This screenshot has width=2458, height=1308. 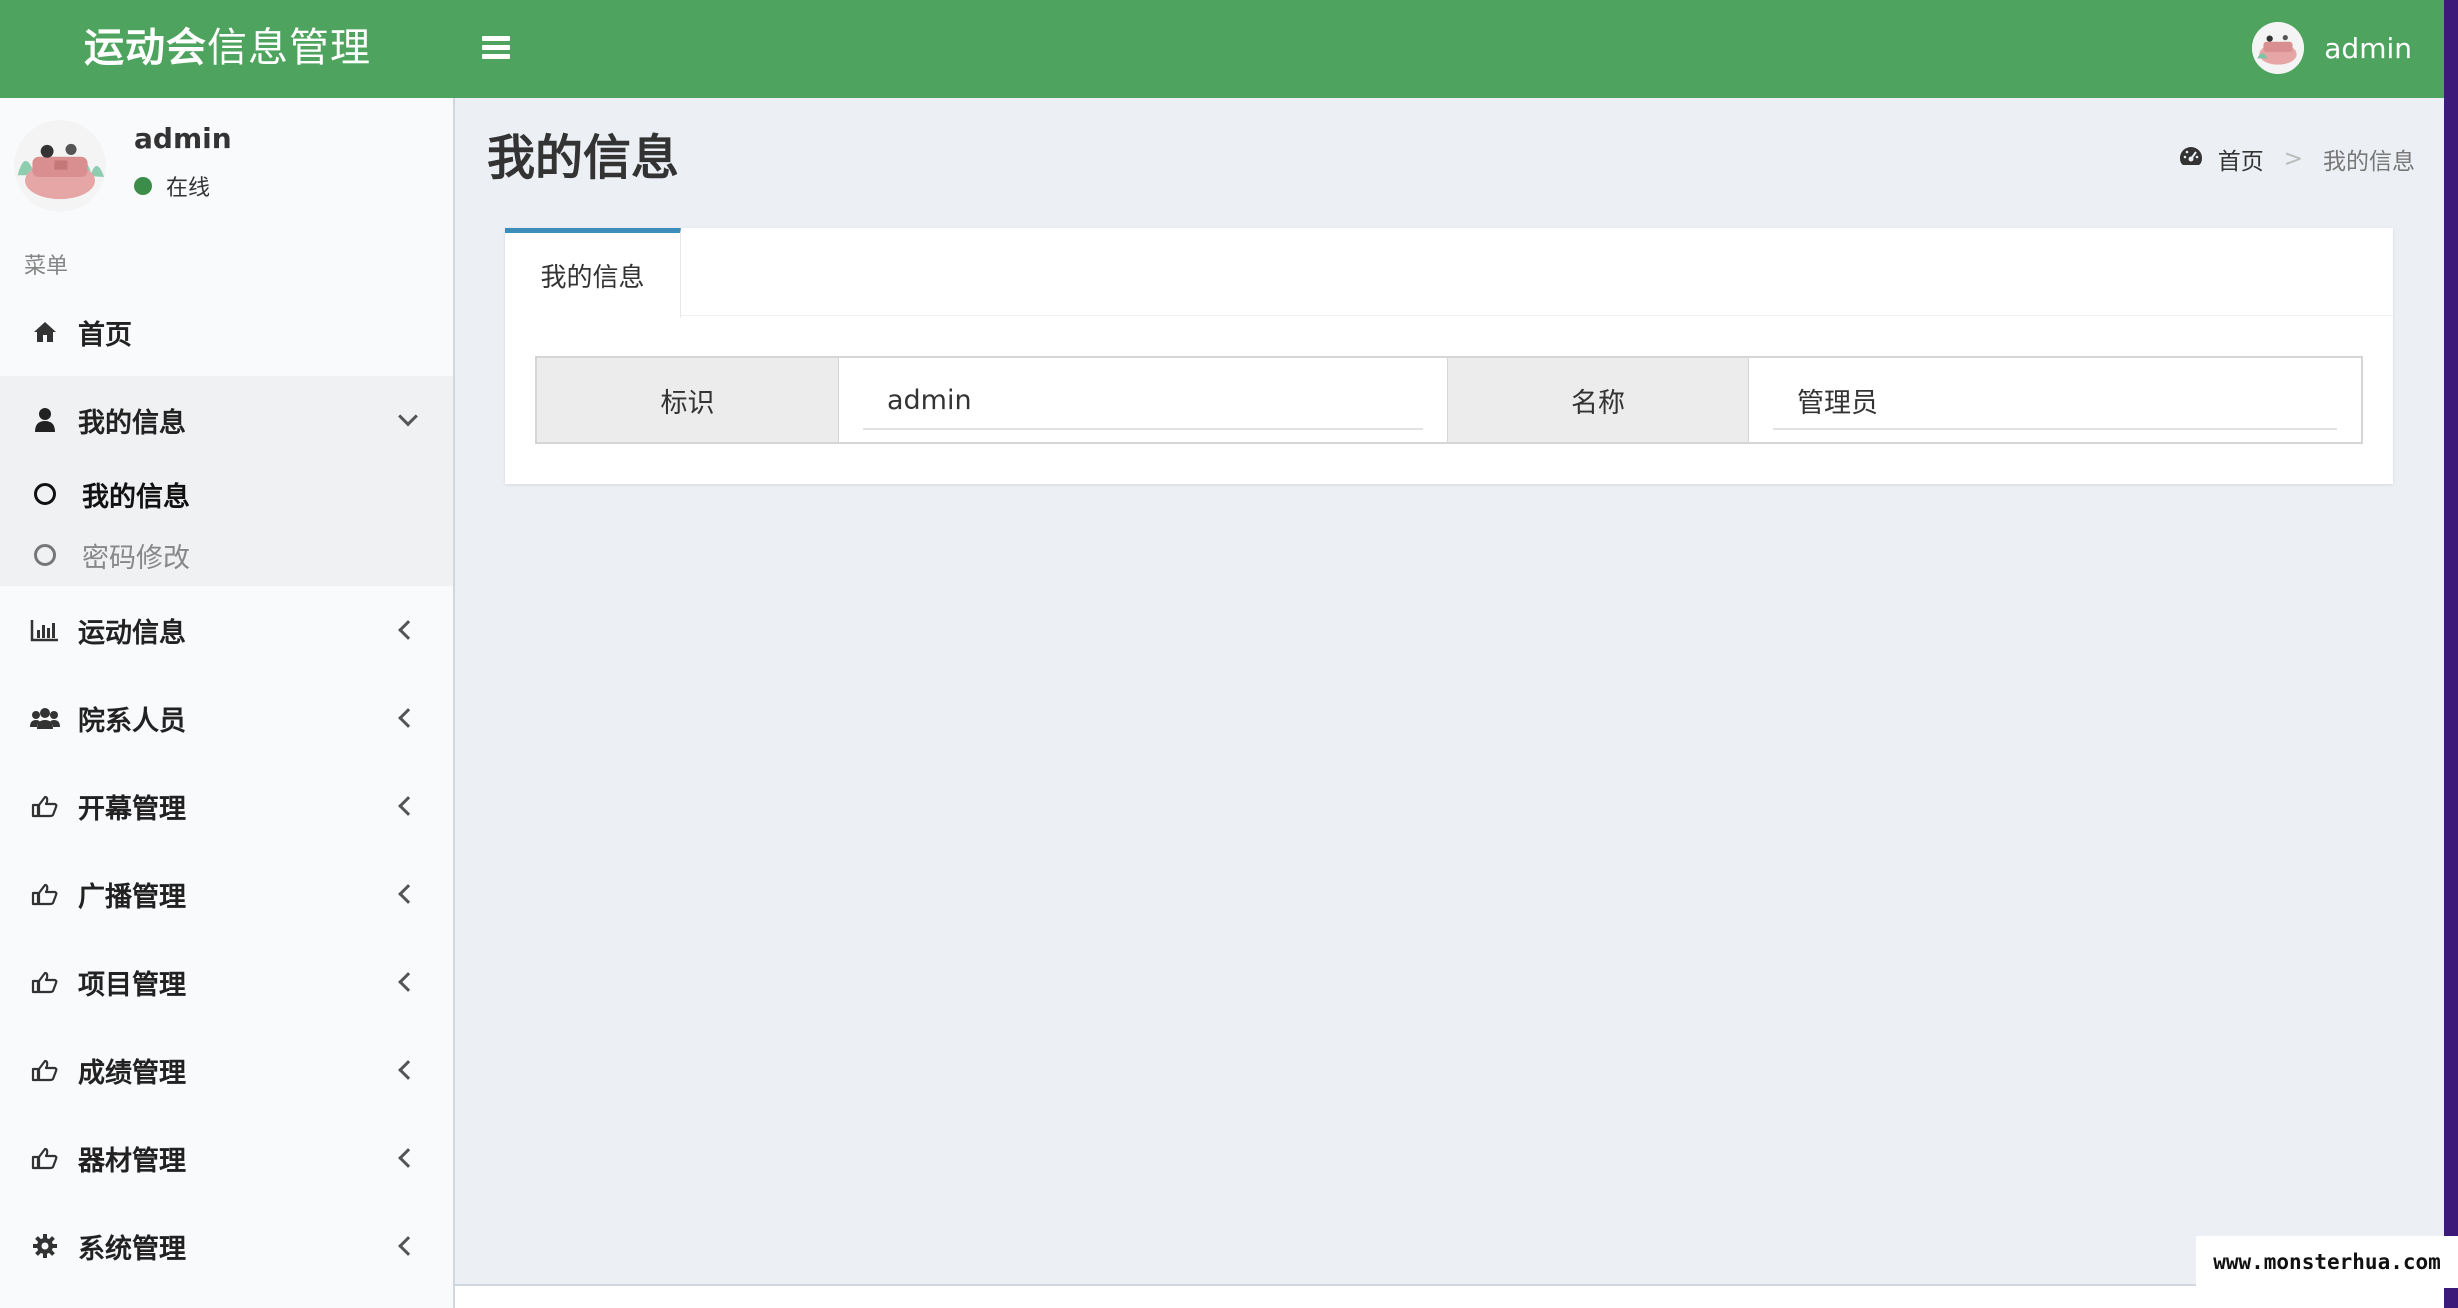 I want to click on user-menu: admin, so click(x=2332, y=48).